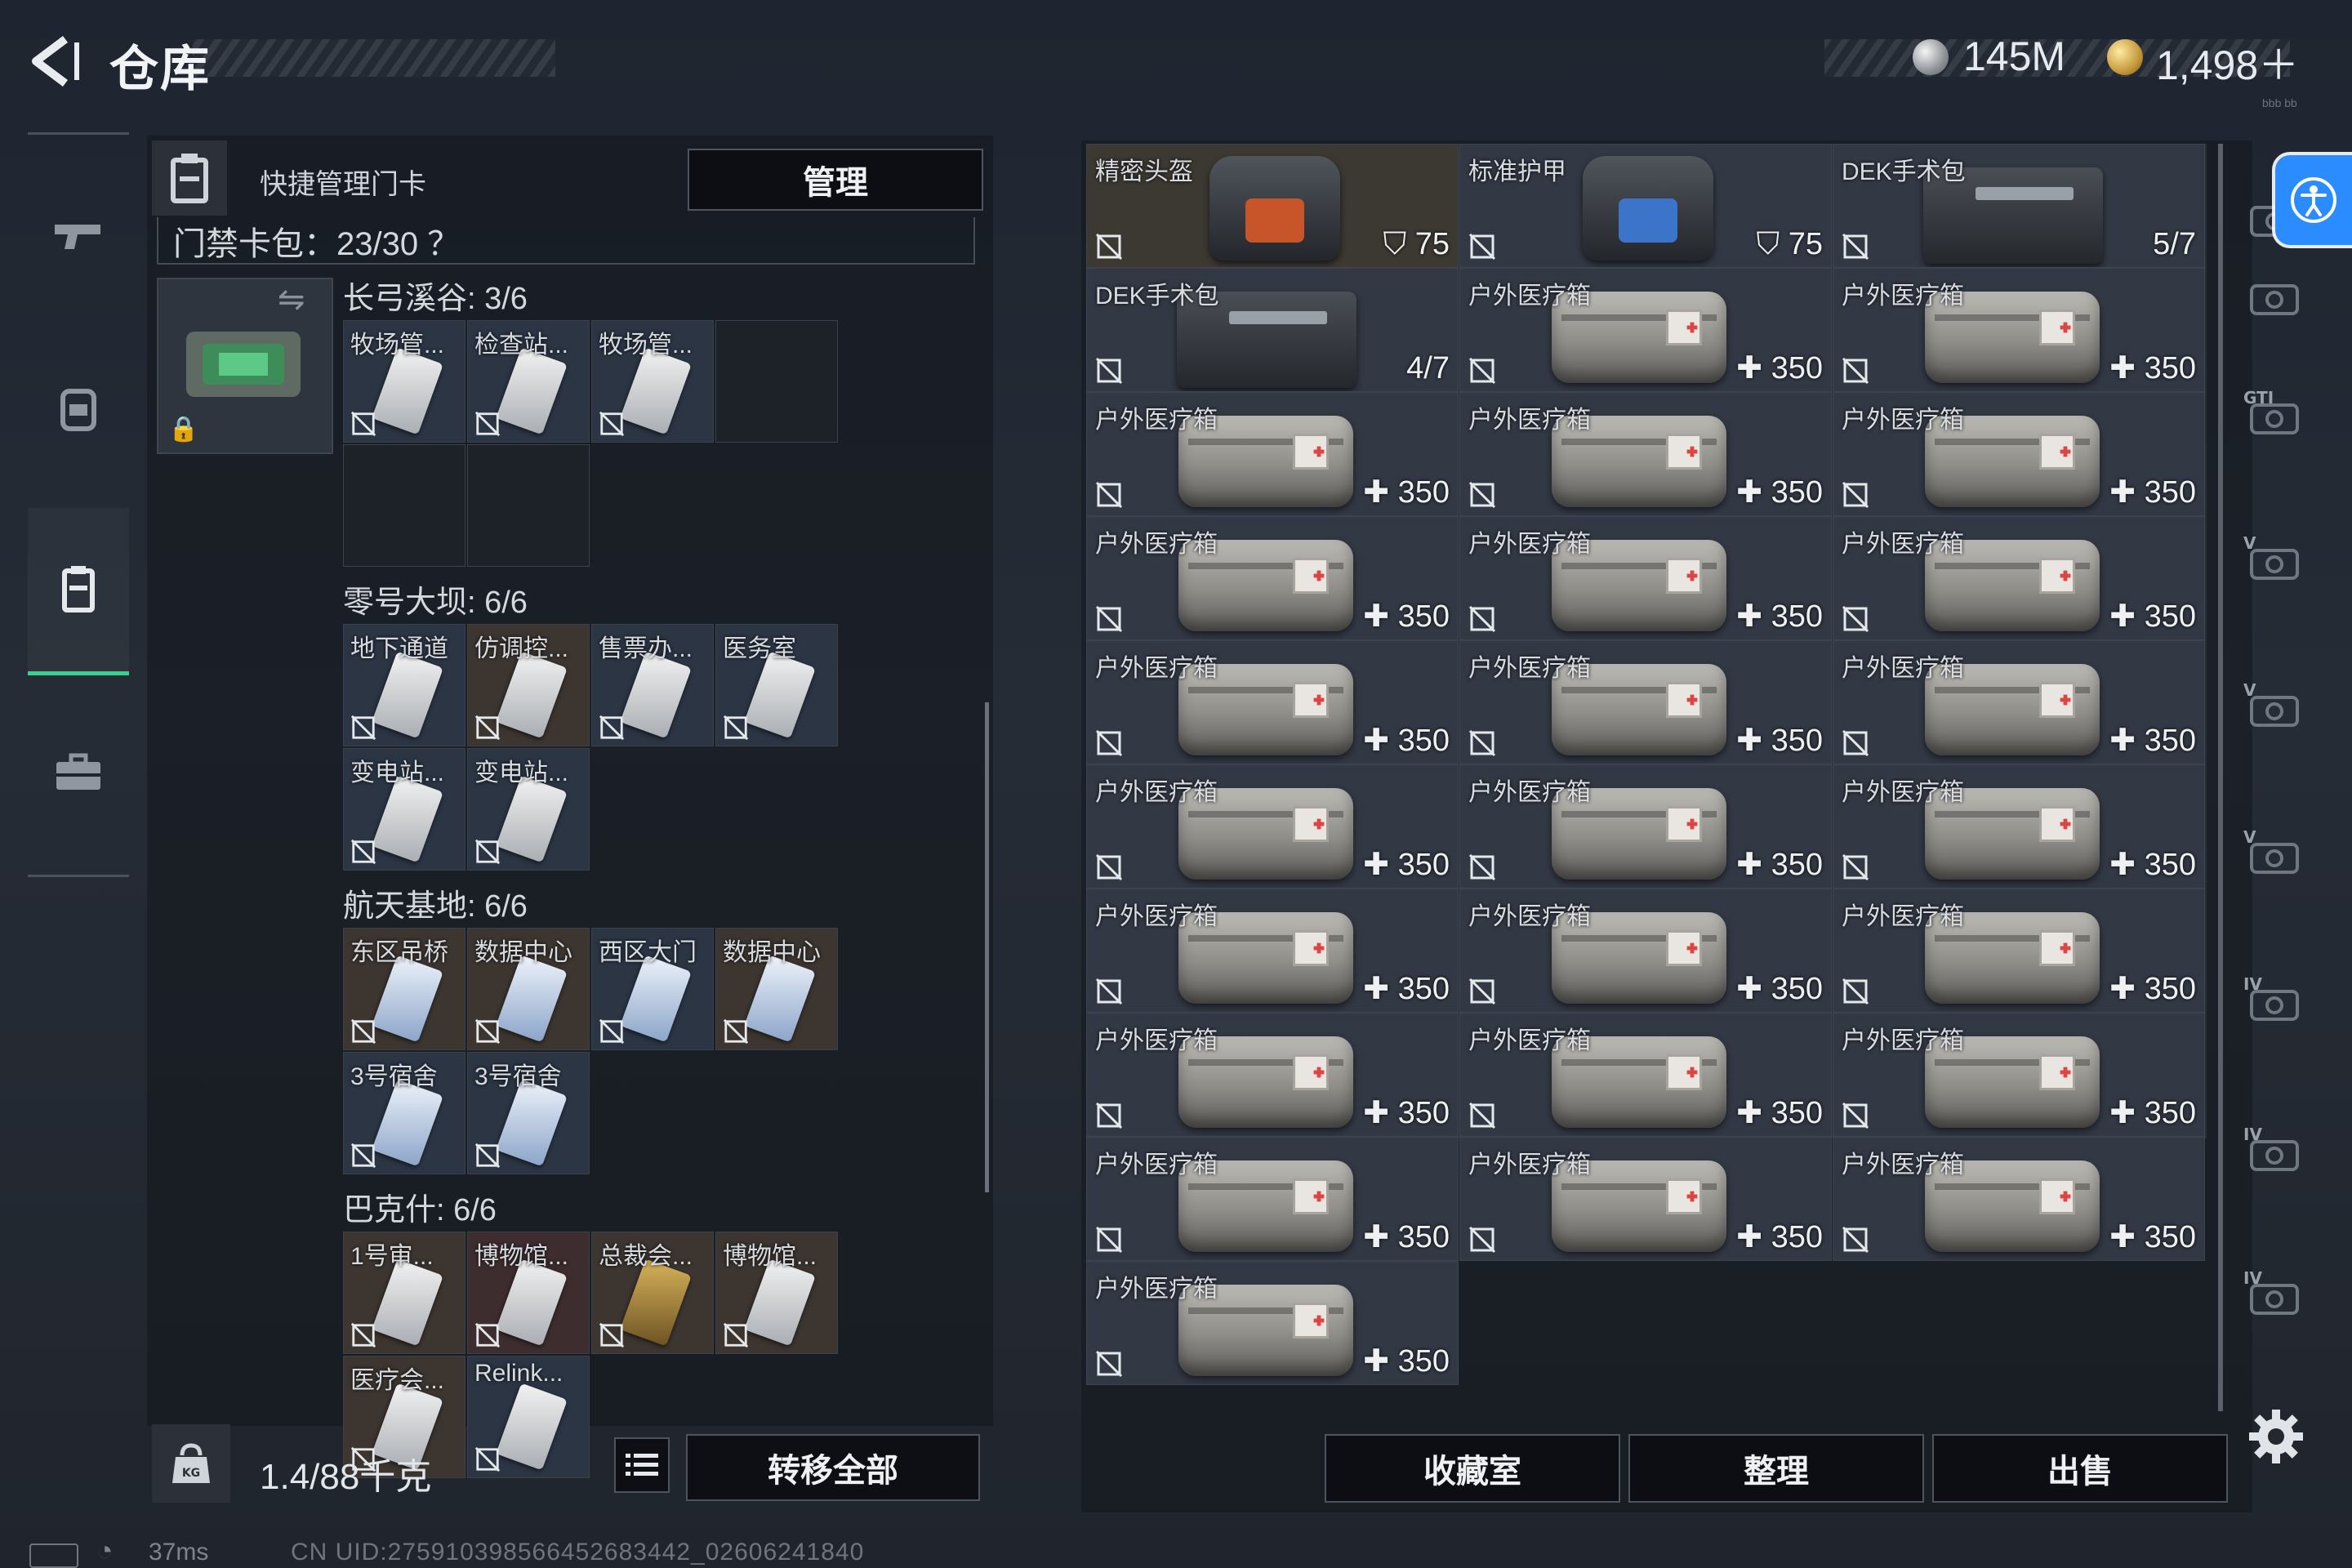 Image resolution: width=2352 pixels, height=1568 pixels. Describe the element at coordinates (2273, 1294) in the screenshot. I see `iv-folder-icon: IV` at that location.